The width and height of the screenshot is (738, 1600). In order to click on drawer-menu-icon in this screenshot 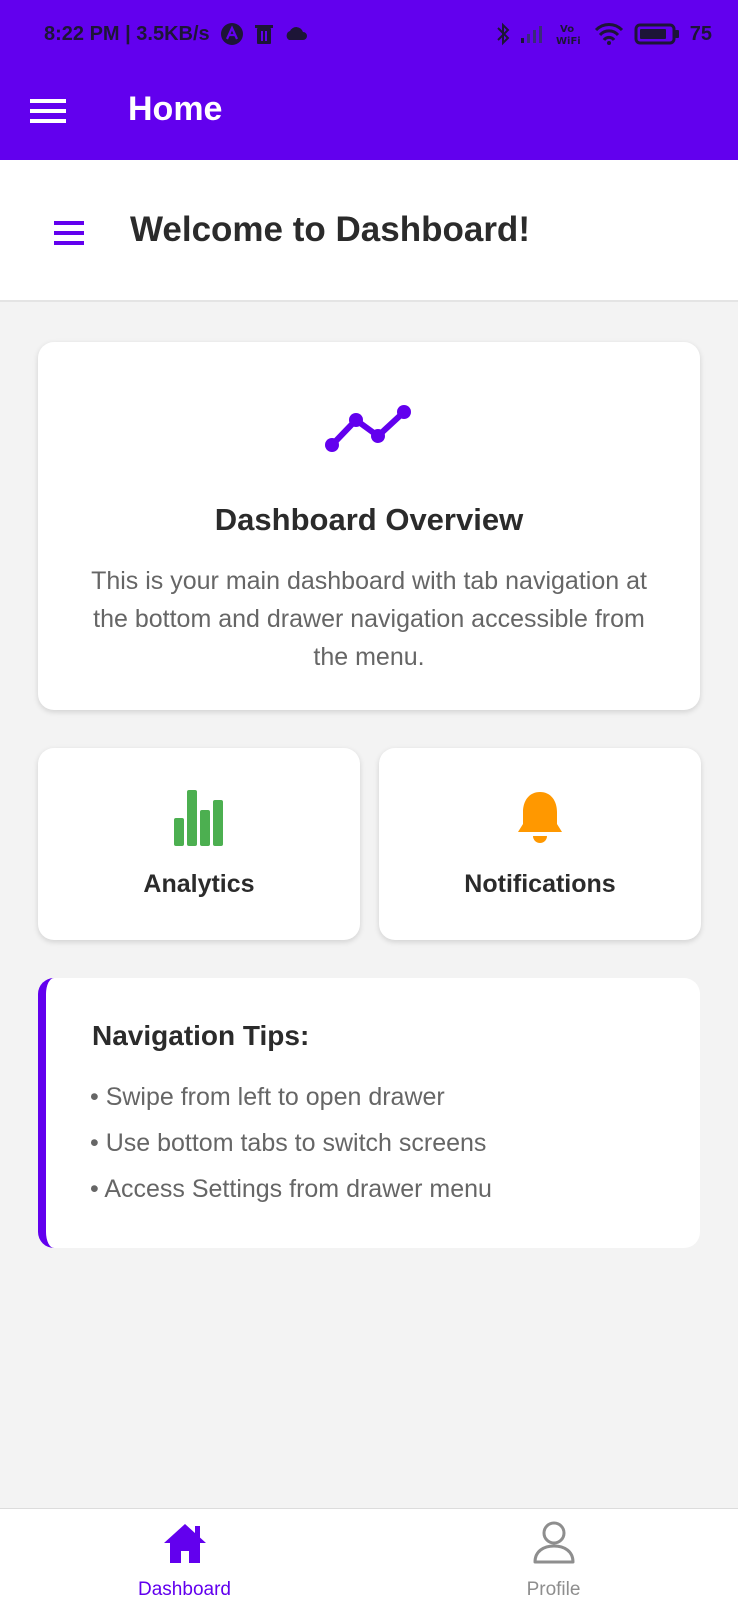, I will do `click(70, 233)`.